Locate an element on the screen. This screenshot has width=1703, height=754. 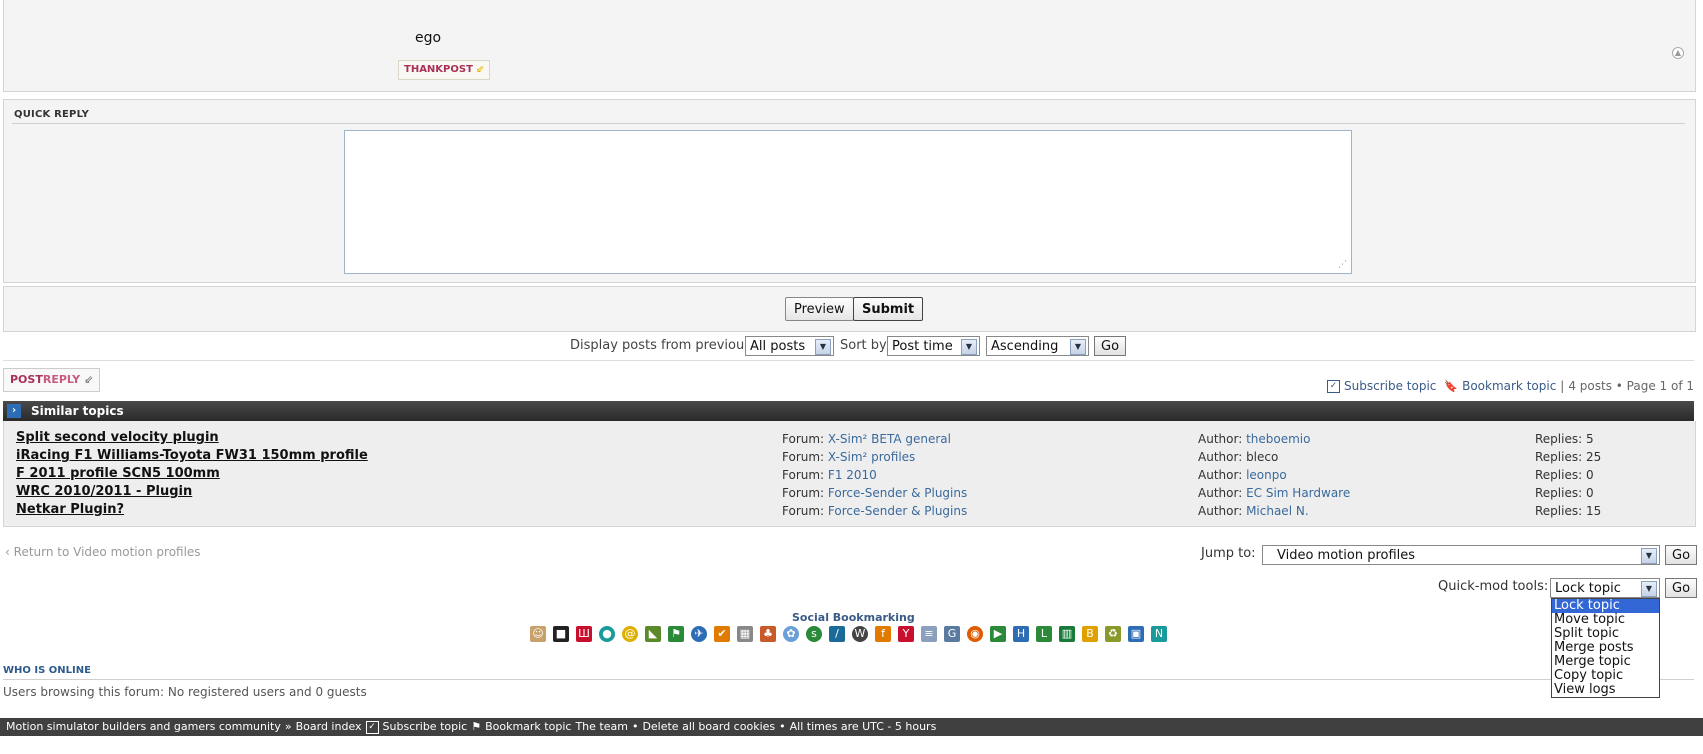
author-link: Michael N. is located at coordinates (1277, 511).